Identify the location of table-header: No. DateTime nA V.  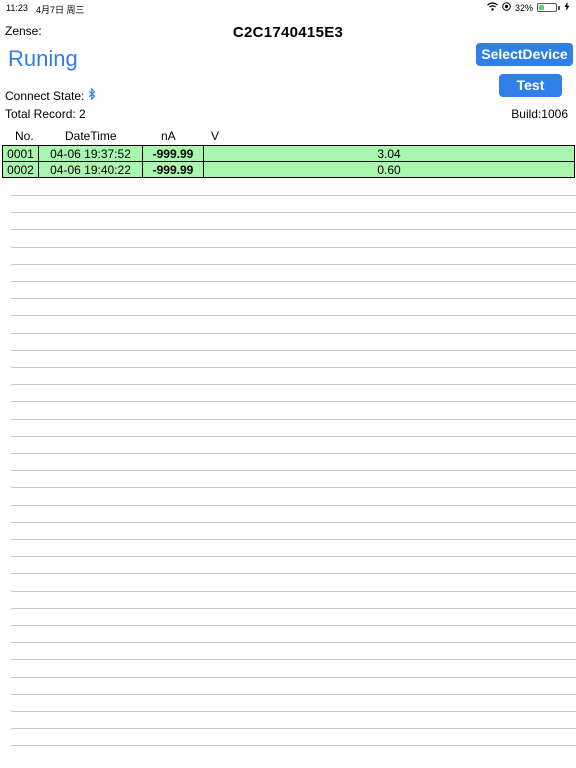
(288, 136).